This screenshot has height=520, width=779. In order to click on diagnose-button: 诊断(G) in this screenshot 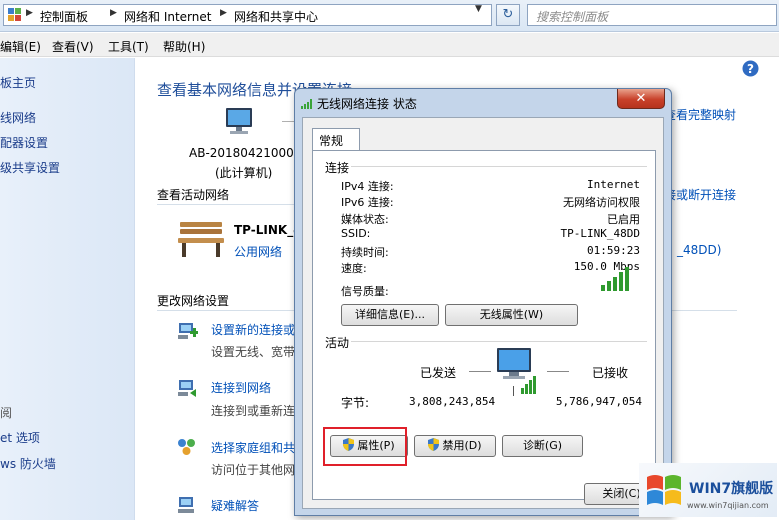, I will do `click(542, 446)`.